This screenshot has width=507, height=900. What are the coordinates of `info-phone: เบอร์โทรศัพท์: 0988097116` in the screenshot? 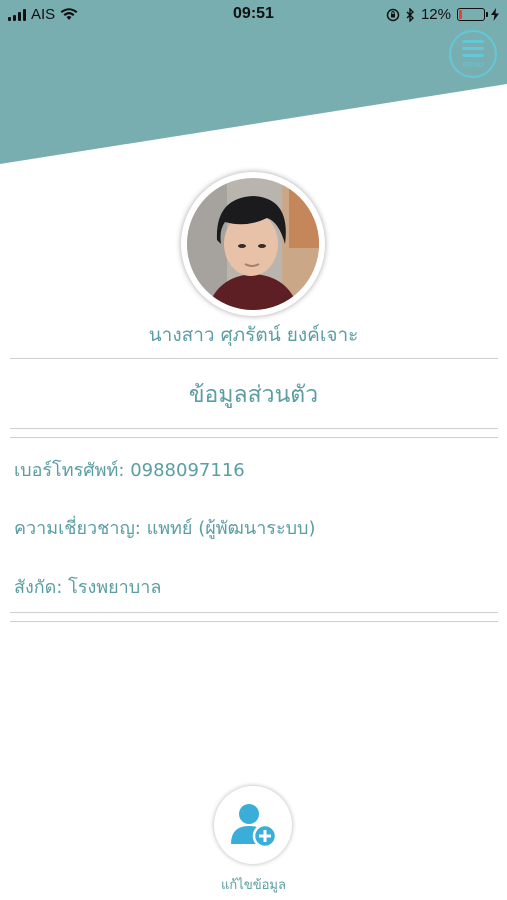 It's located at (129, 470).